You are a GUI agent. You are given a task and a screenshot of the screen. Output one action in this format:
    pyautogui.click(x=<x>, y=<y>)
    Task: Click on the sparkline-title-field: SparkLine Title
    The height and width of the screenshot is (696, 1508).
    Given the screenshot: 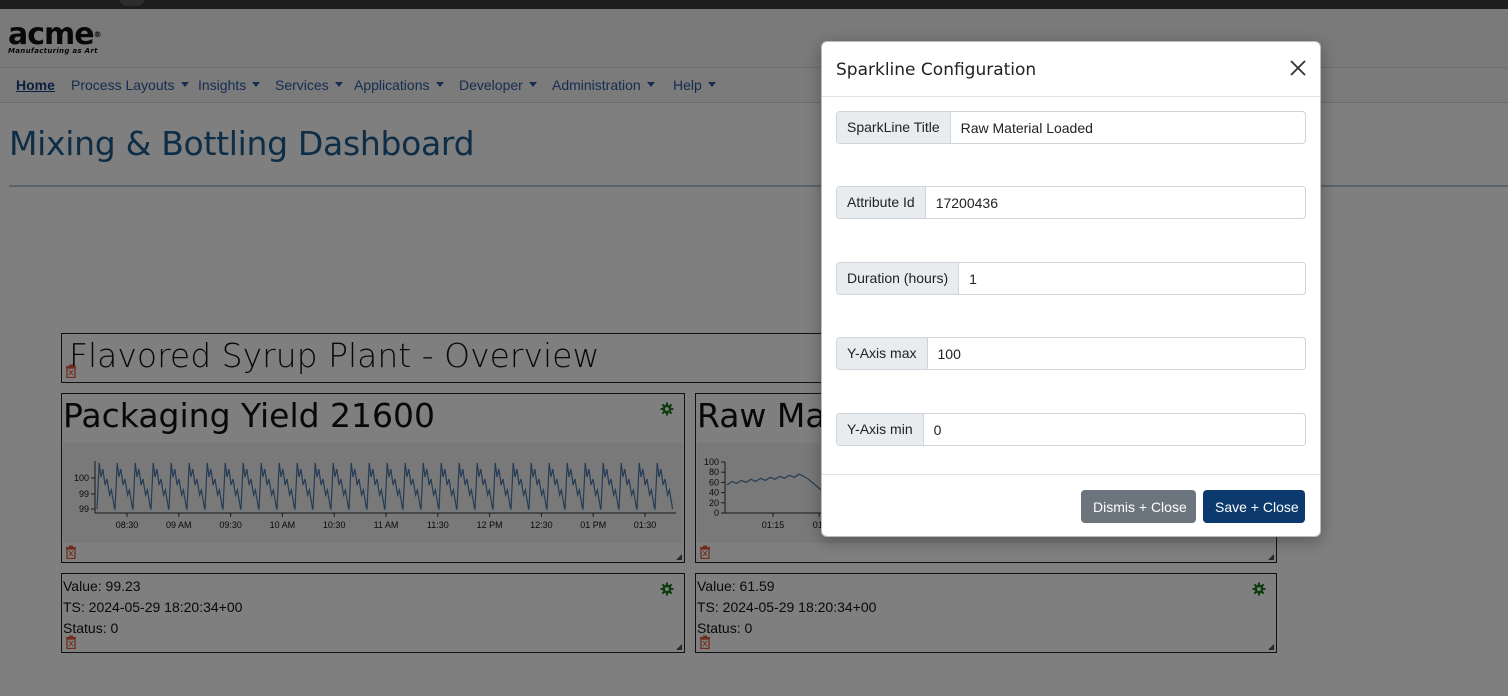 What is the action you would take?
    pyautogui.click(x=1071, y=127)
    